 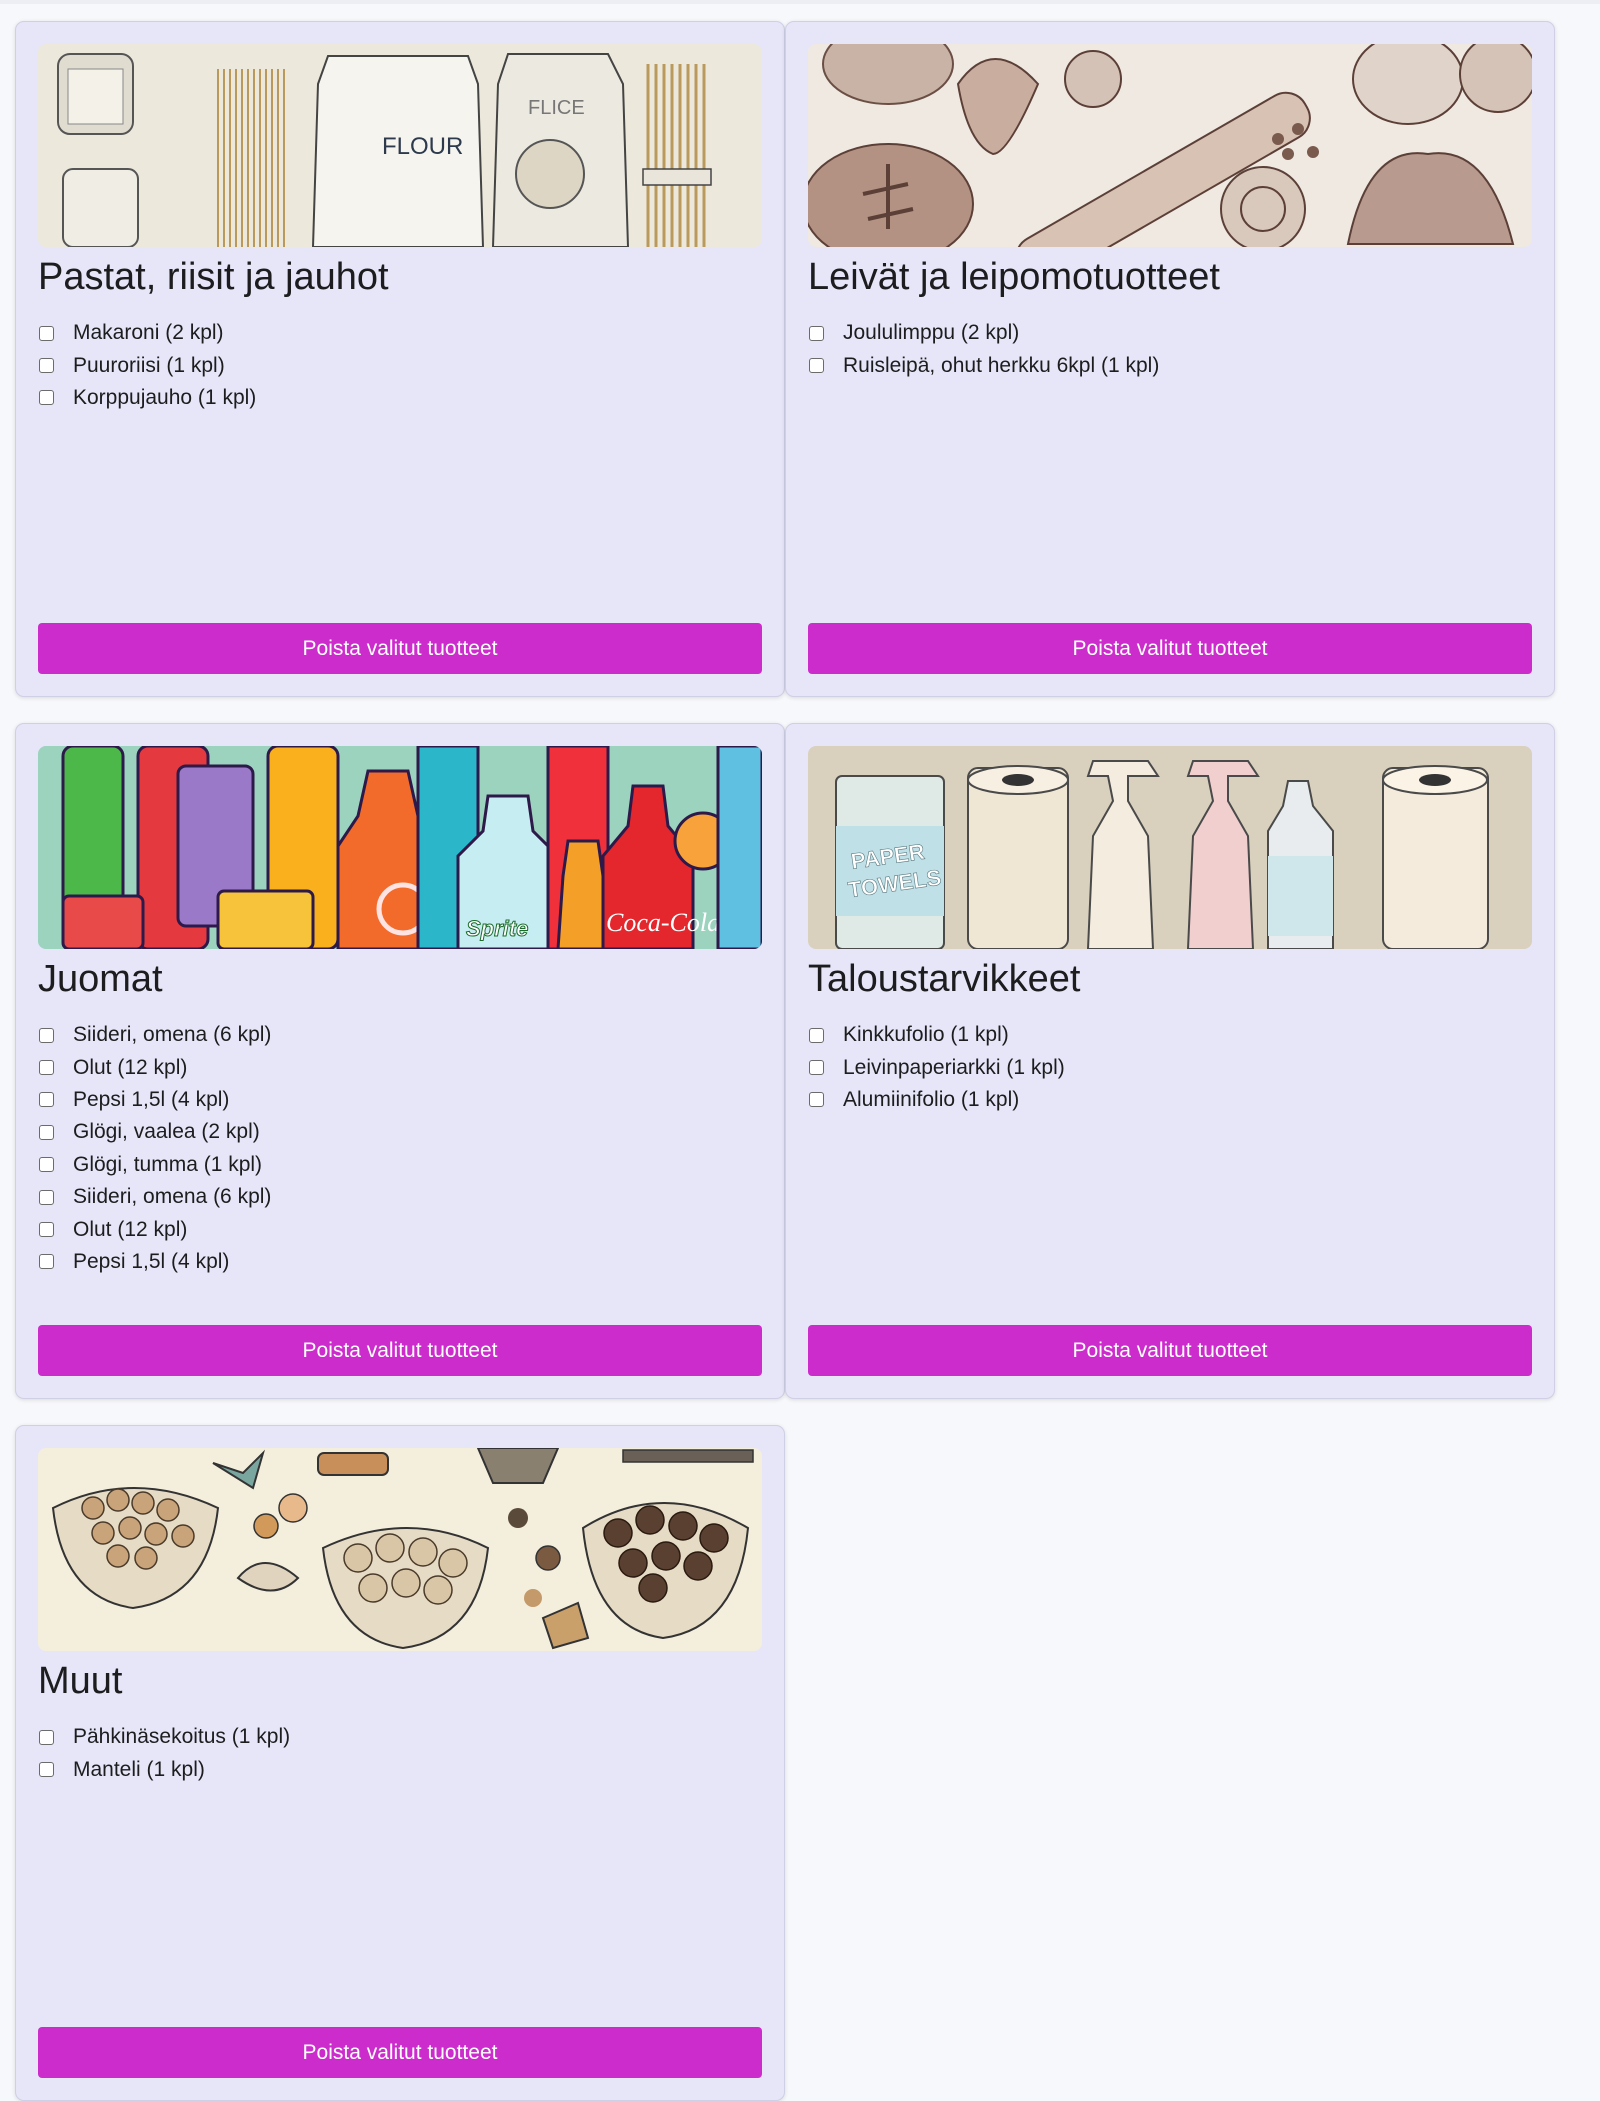 I want to click on flice-label: FLICE, so click(x=556, y=108).